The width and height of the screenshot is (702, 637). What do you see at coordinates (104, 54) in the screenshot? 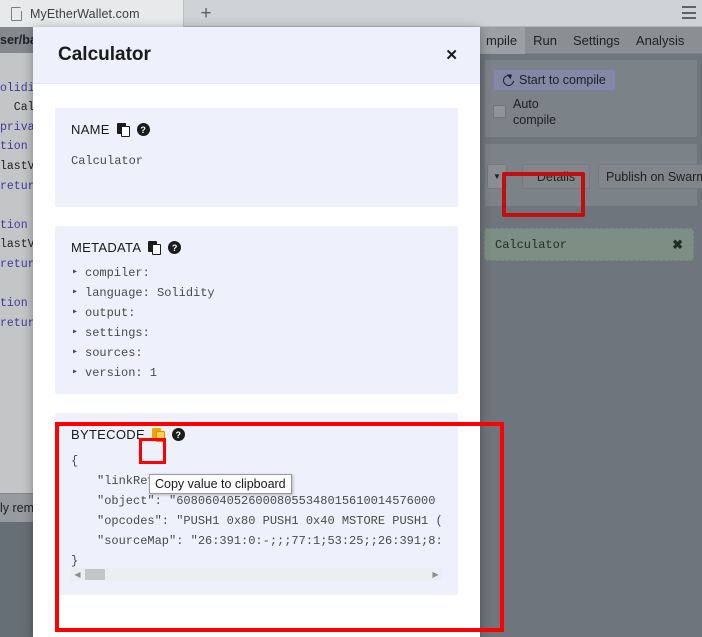
I see `modal-title: Calculator` at bounding box center [104, 54].